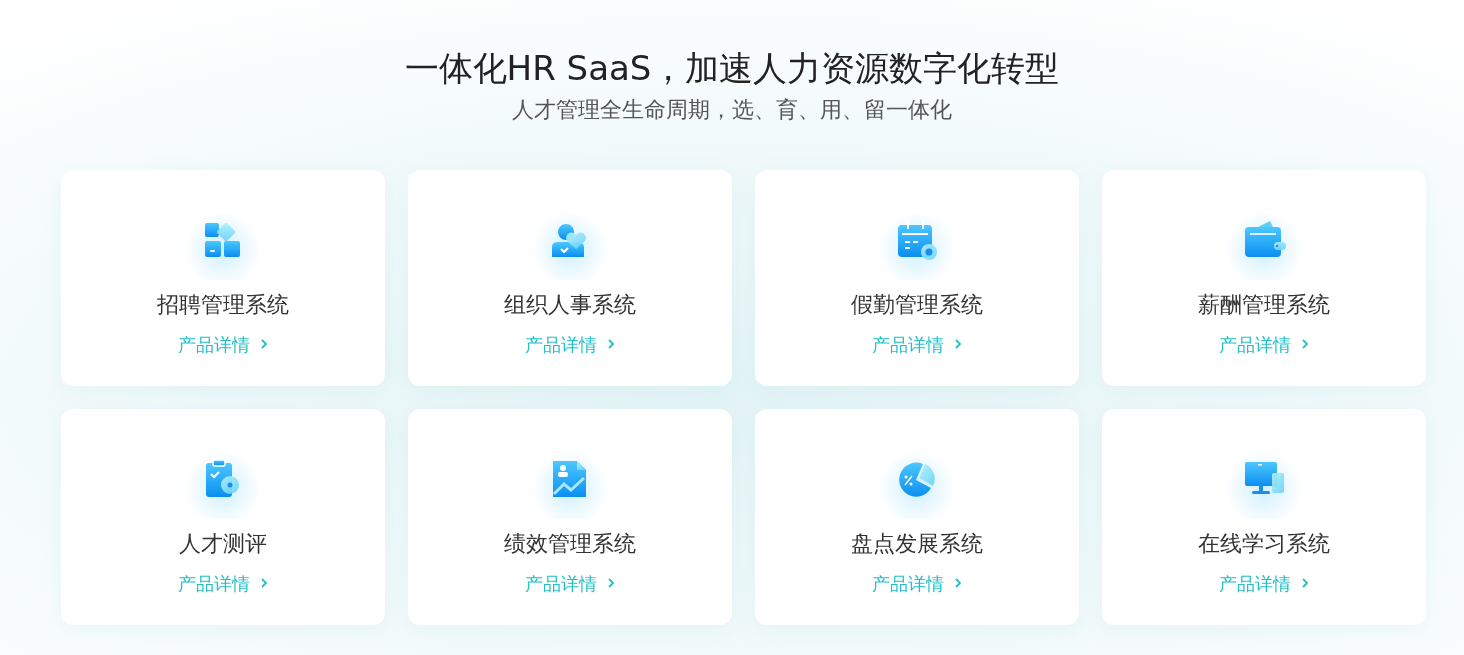 The height and width of the screenshot is (655, 1464). What do you see at coordinates (570, 543) in the screenshot?
I see `product-name: 绩效管理系统` at bounding box center [570, 543].